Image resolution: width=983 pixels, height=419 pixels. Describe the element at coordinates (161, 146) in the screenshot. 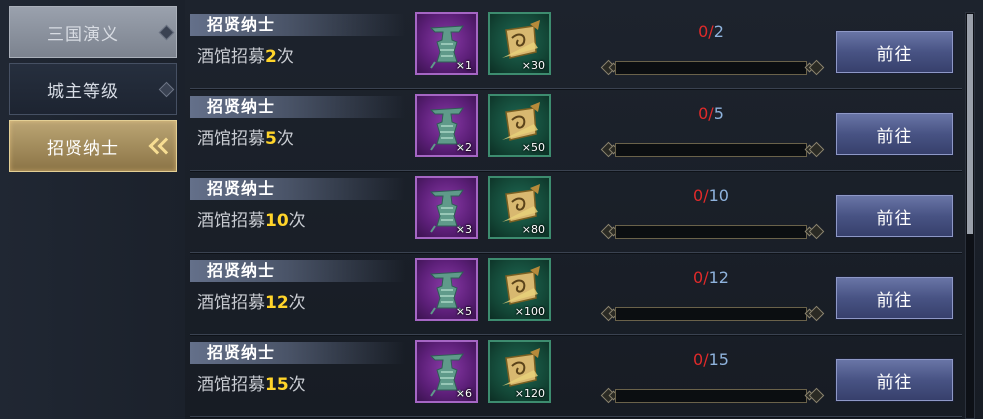

I see `chevron-left-icon` at that location.